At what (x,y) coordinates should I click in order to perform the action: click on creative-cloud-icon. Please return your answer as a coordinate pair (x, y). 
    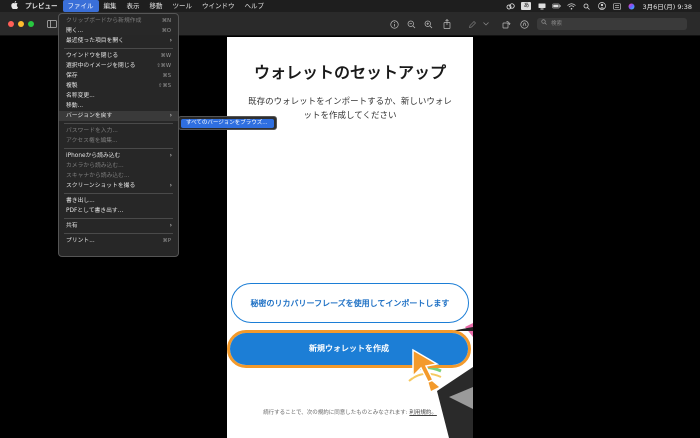
    Looking at the image, I should click on (511, 6).